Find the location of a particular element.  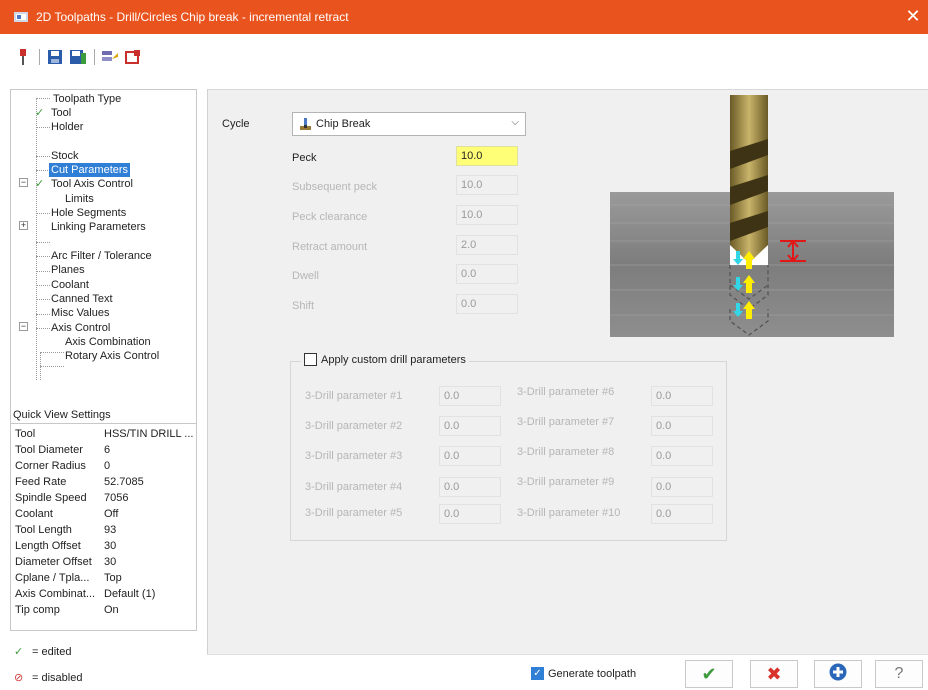

drill-param-7-input: 0.0 is located at coordinates (682, 426).